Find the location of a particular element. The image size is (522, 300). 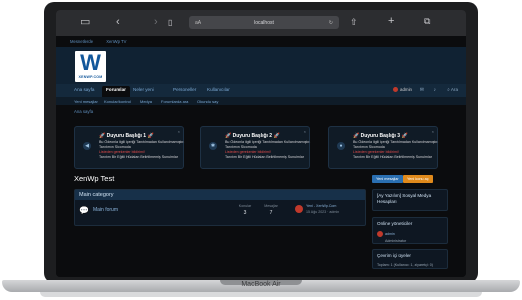

messages-label: Mesajlar is located at coordinates (271, 206).